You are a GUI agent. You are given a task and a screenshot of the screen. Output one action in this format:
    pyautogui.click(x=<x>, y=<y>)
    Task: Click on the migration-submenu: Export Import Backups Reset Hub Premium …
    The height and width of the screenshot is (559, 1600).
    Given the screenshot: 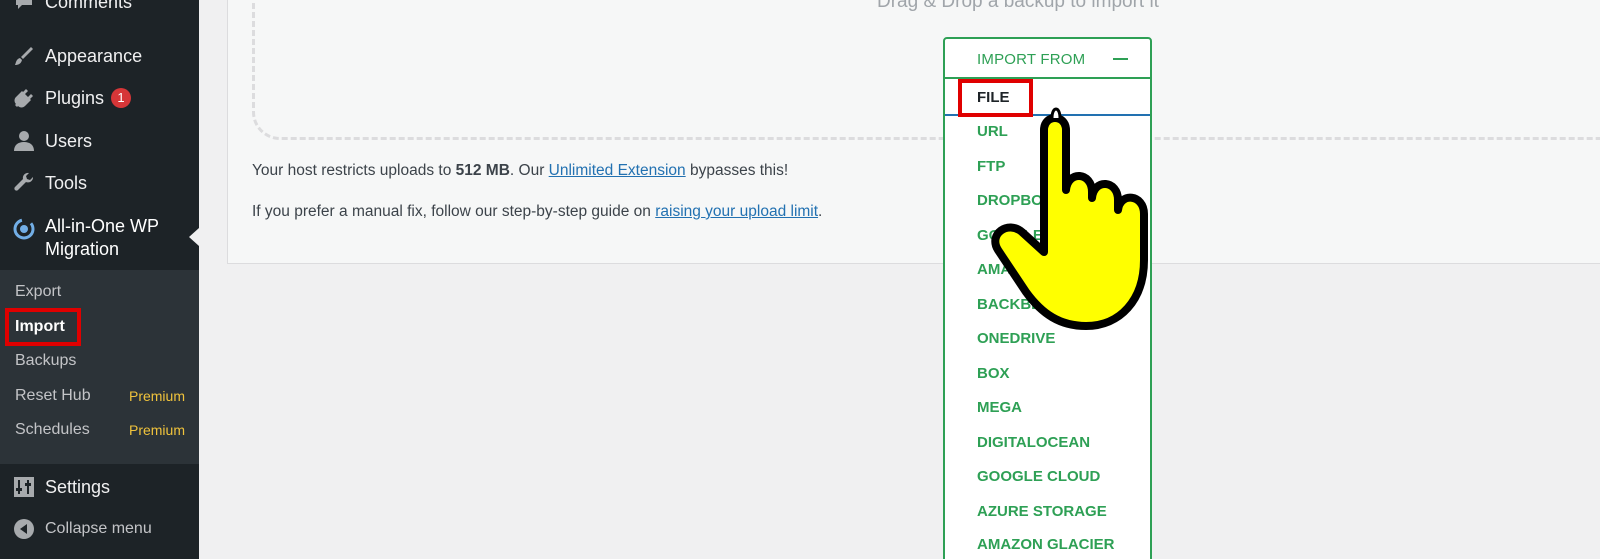 What is the action you would take?
    pyautogui.click(x=99, y=367)
    